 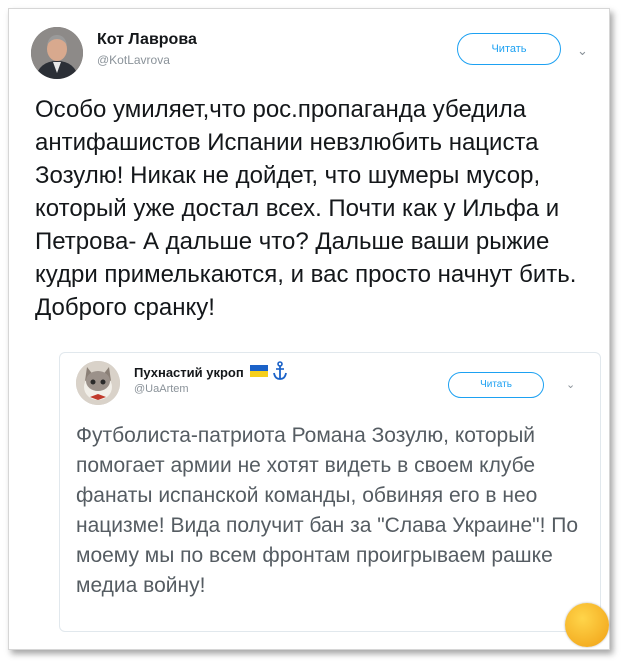 What do you see at coordinates (280, 370) in the screenshot?
I see `trident-anchor-icon` at bounding box center [280, 370].